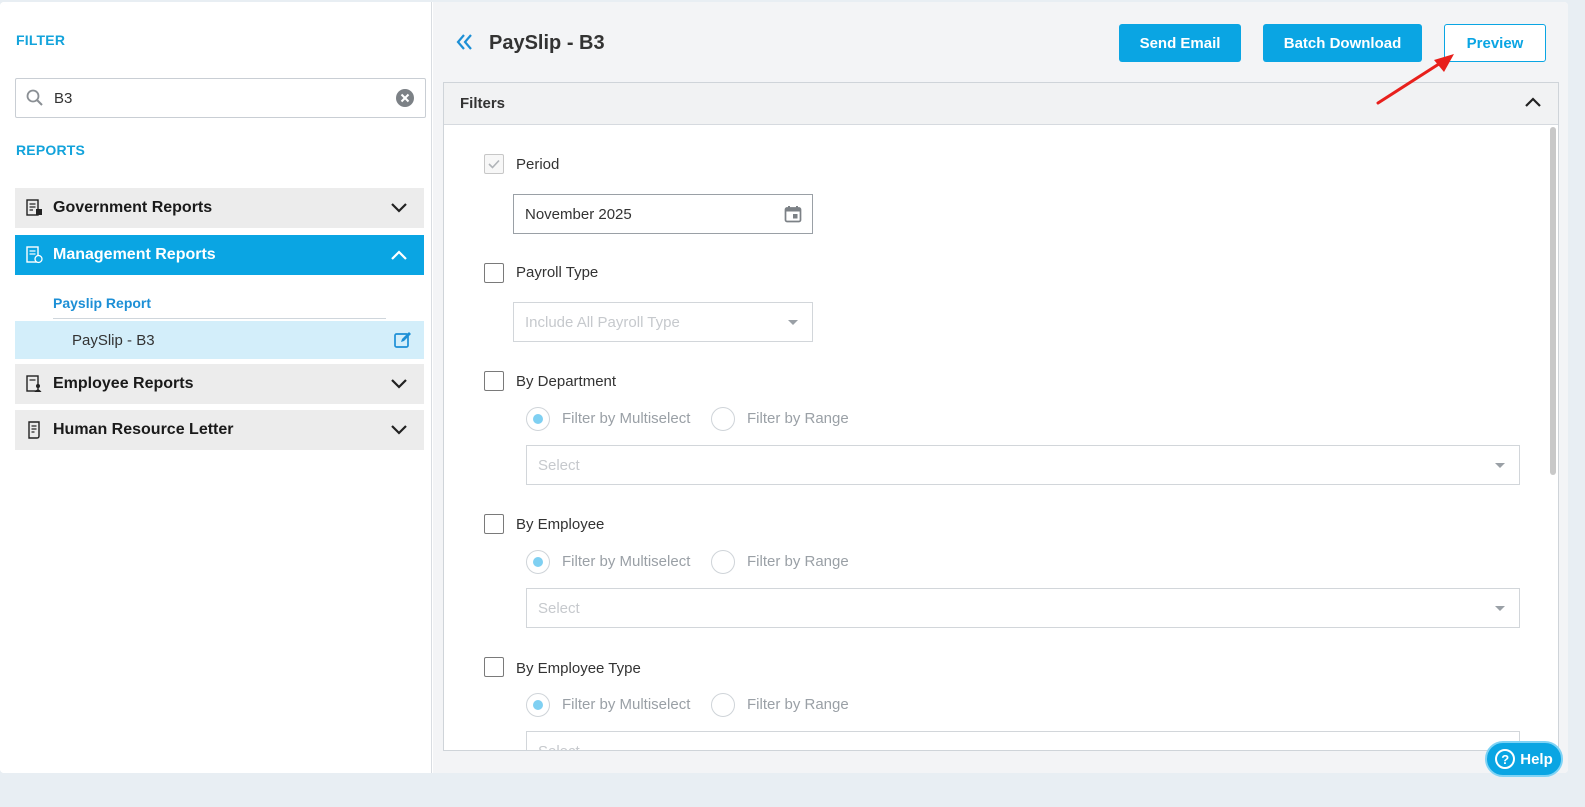 The width and height of the screenshot is (1585, 807). Describe the element at coordinates (483, 103) in the screenshot. I see `filters-title: Filters` at that location.